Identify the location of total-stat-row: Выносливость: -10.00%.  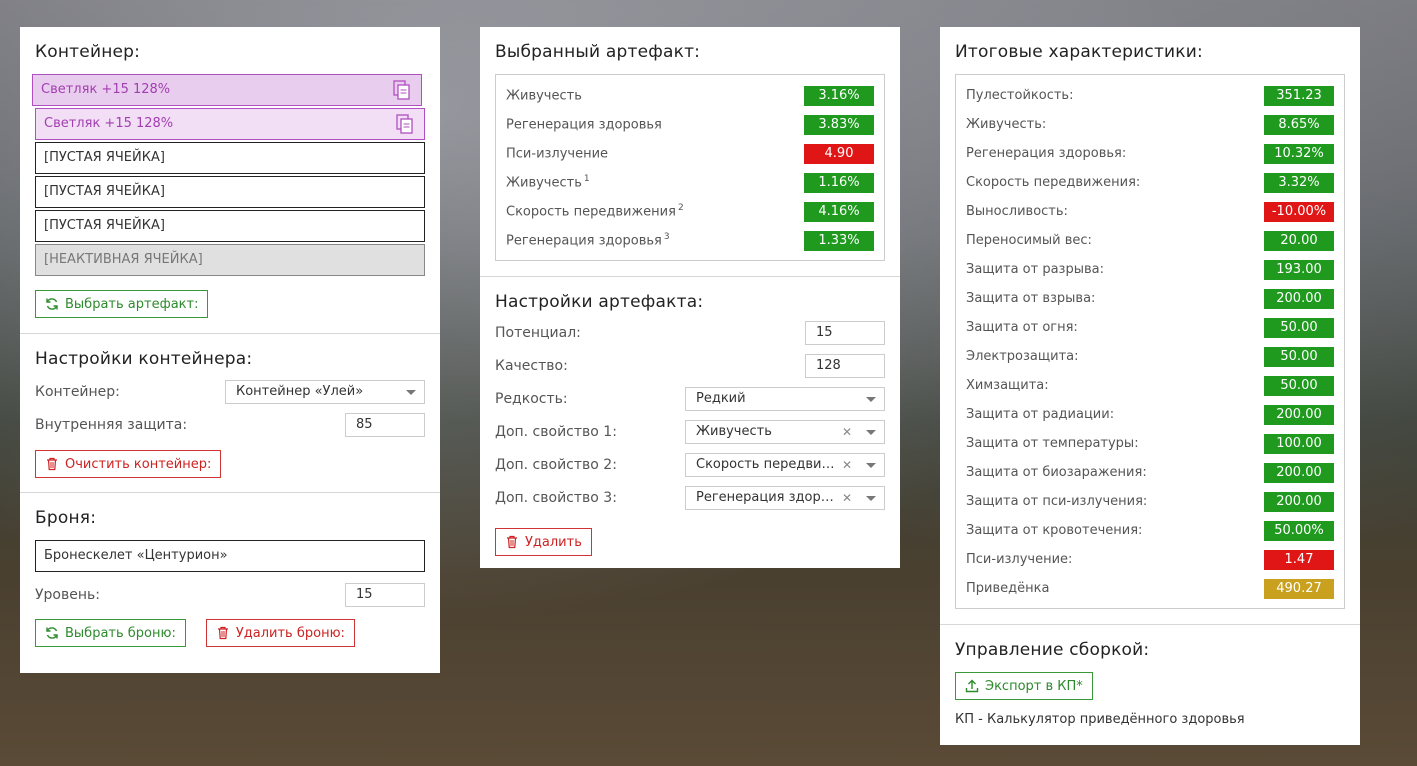
(1150, 211).